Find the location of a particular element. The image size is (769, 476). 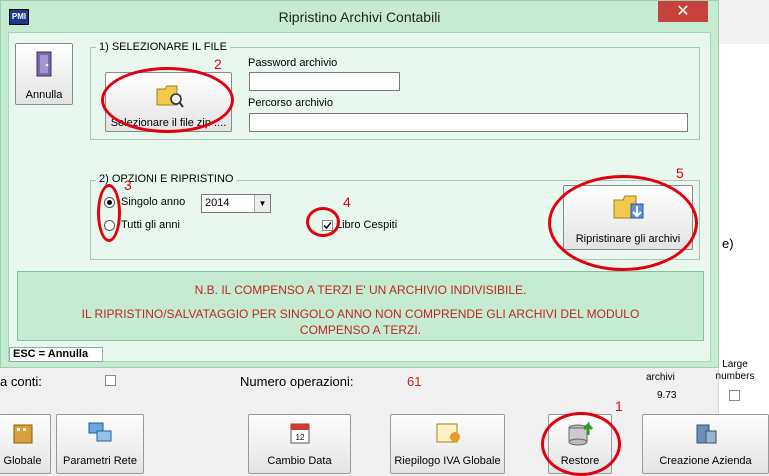

toolbar-button-globale: Globale is located at coordinates (25, 444).